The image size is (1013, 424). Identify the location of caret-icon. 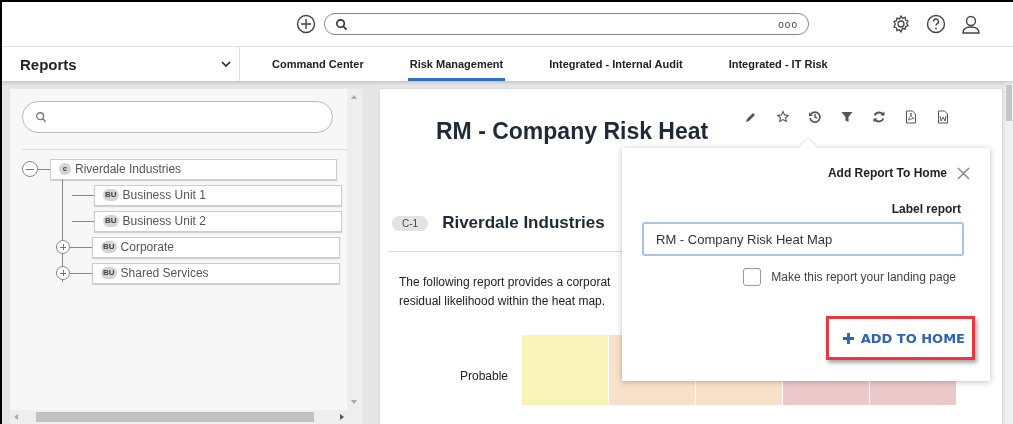
(226, 64).